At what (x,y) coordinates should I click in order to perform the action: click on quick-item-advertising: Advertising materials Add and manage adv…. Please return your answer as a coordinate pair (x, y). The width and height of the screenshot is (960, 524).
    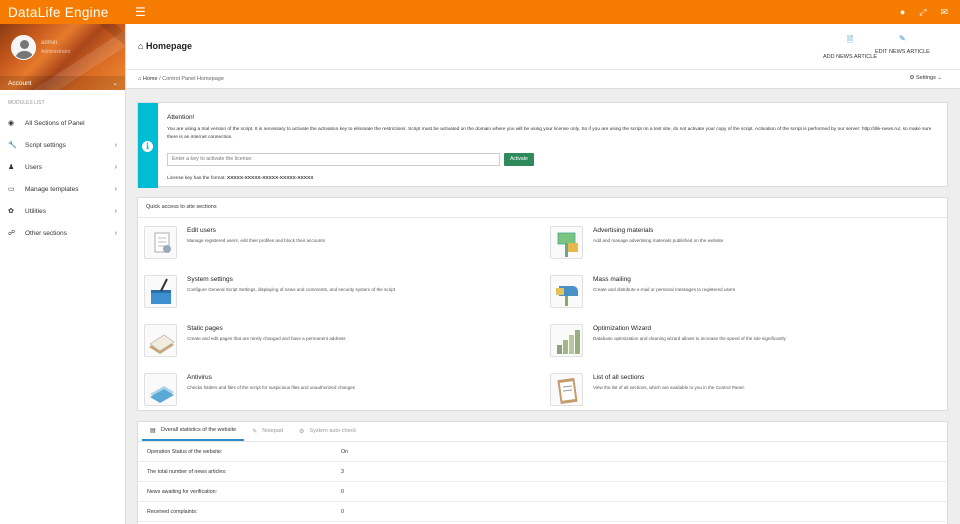
    Looking at the image, I should click on (744, 243).